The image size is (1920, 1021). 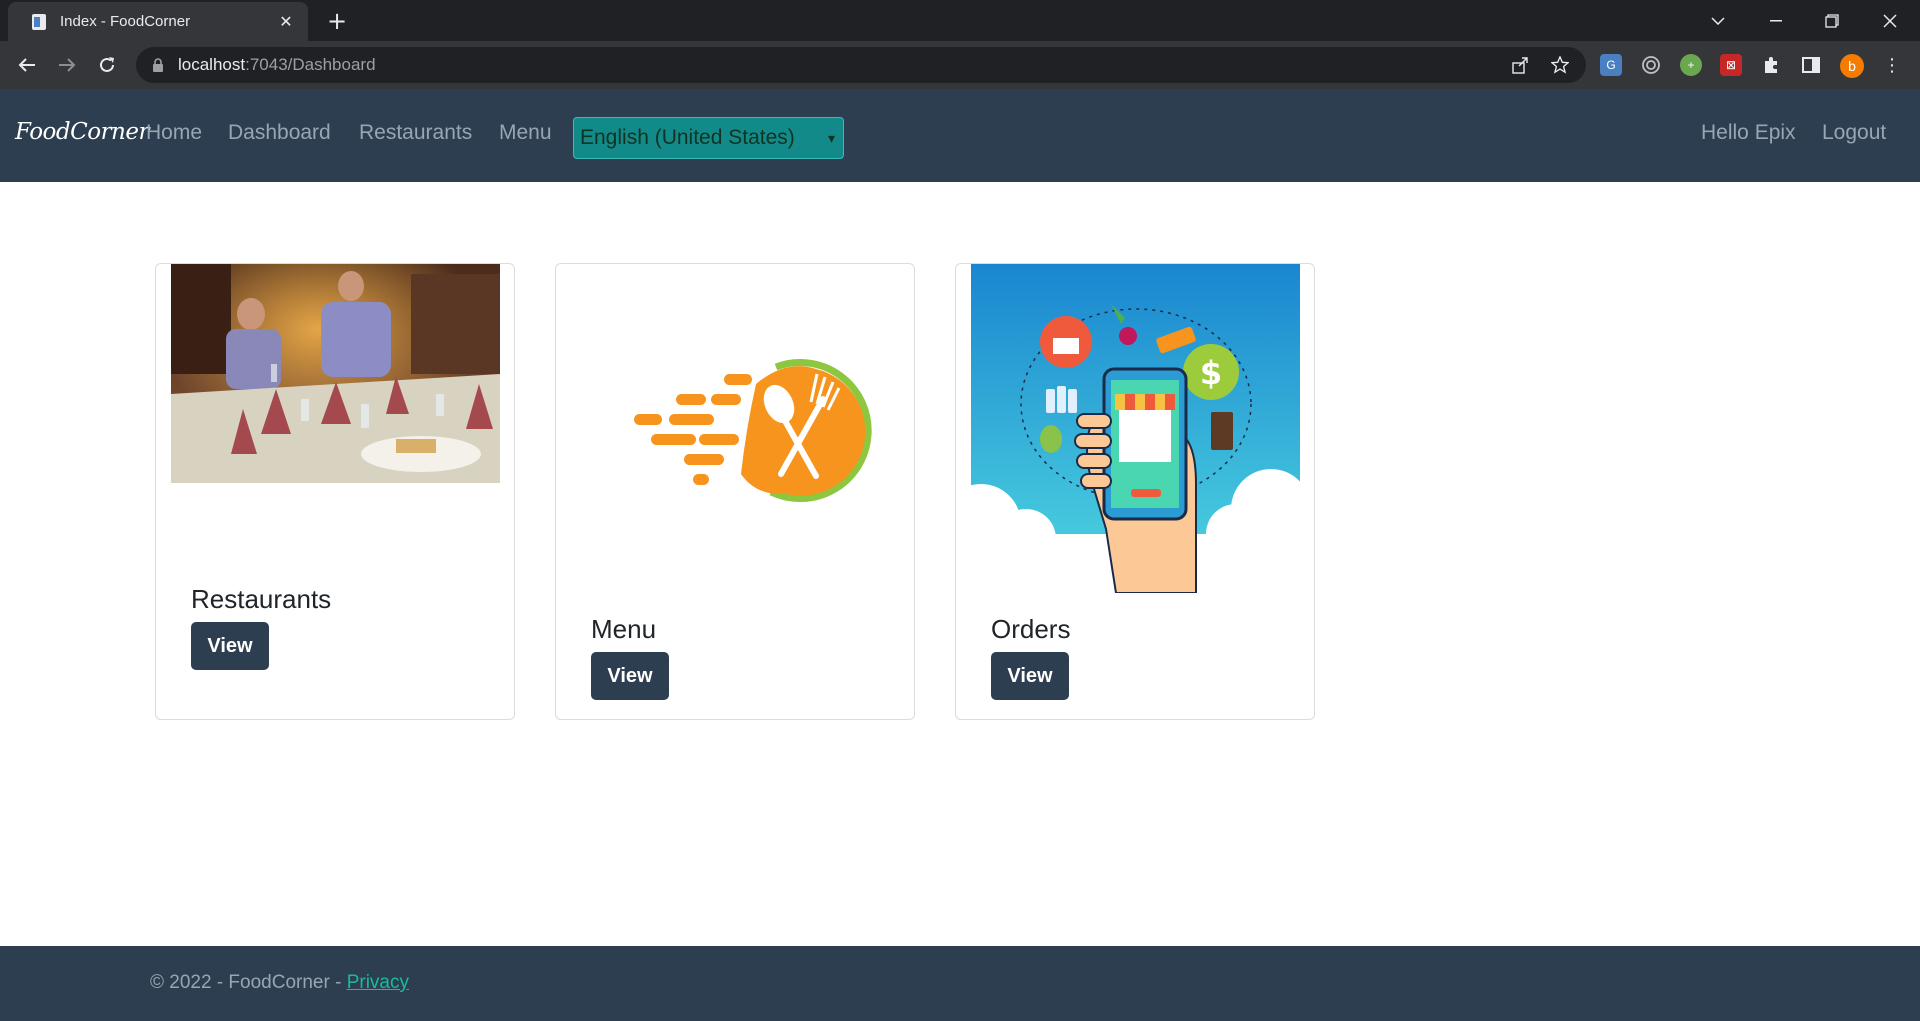 What do you see at coordinates (960, 983) in the screenshot?
I see `site-footer: © 2022 - FoodCorner - Privacy` at bounding box center [960, 983].